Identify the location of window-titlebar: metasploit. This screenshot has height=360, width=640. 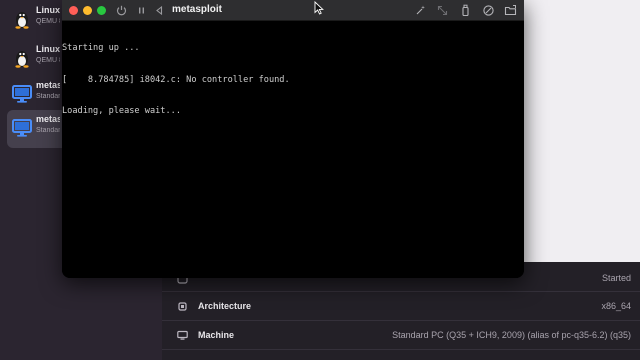
(293, 10).